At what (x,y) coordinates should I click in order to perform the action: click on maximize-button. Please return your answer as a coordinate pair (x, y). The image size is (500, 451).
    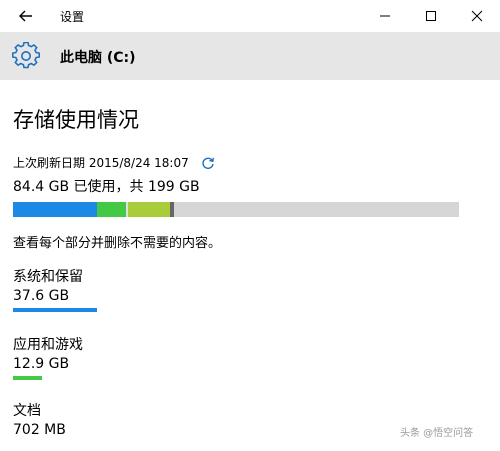
    Looking at the image, I should click on (431, 16).